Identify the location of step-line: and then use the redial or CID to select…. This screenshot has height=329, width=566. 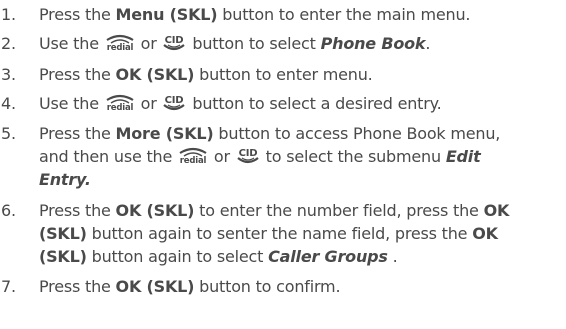
(260, 156).